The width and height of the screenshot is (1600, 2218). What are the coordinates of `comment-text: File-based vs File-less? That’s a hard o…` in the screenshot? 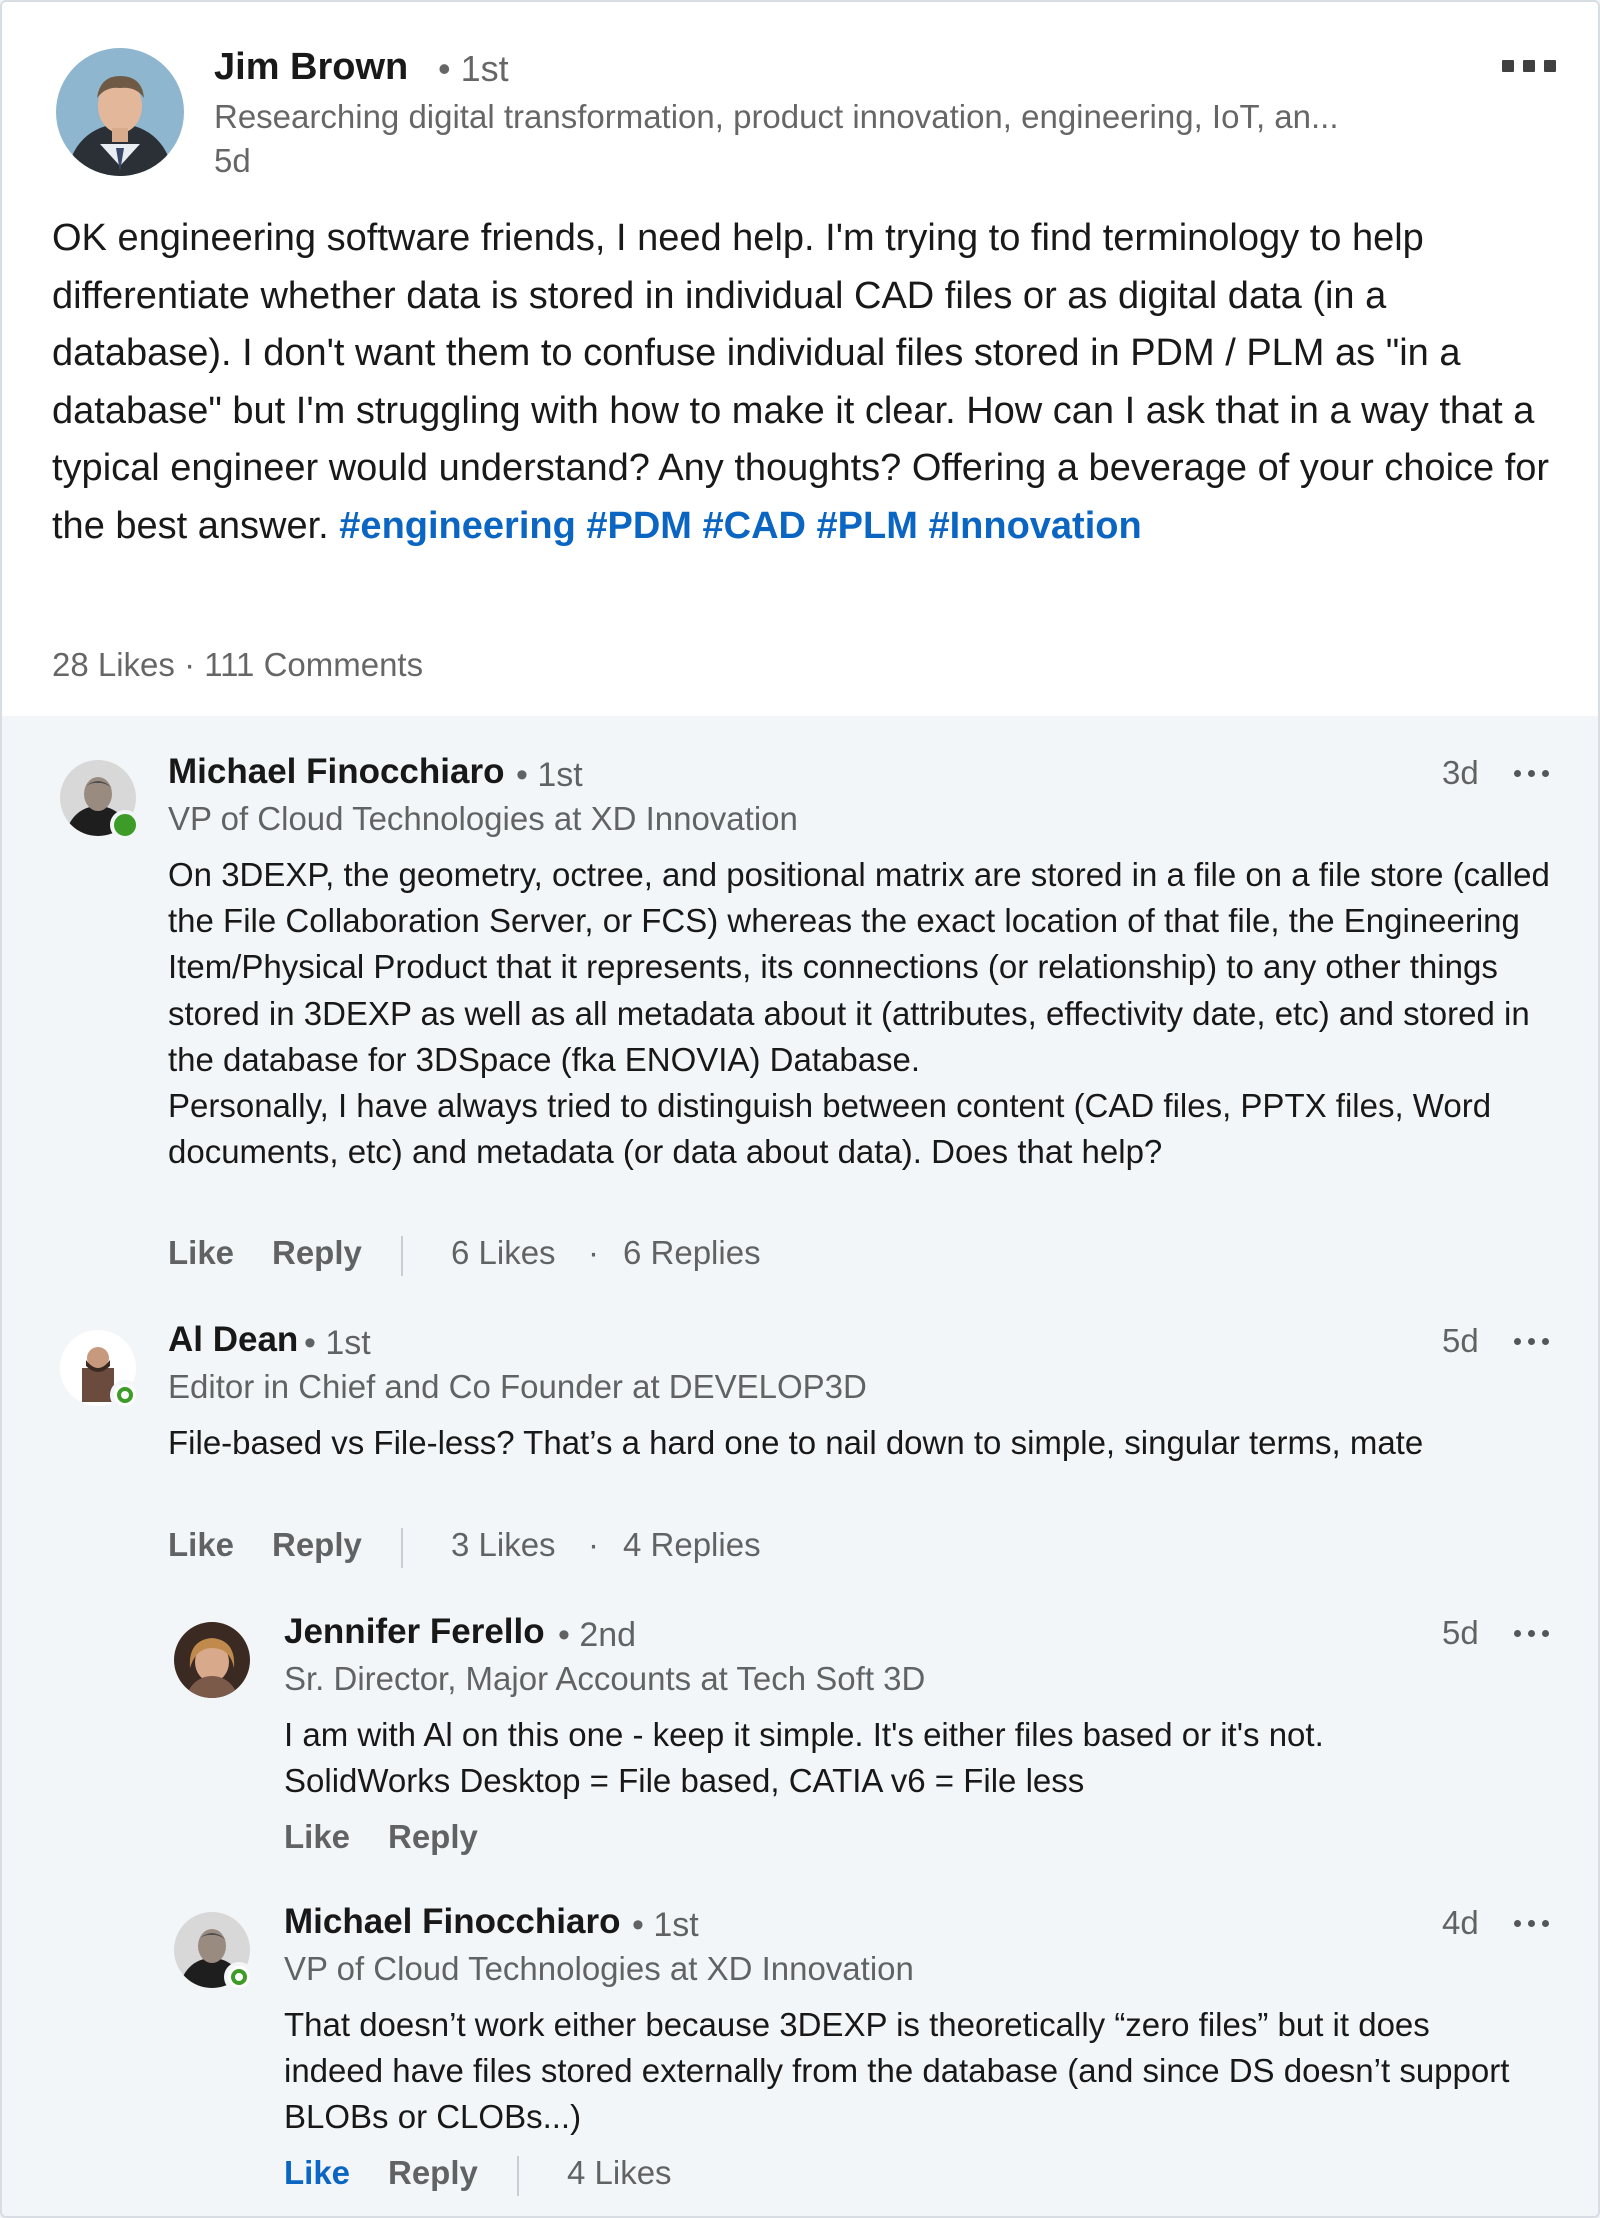 It's located at (796, 1442).